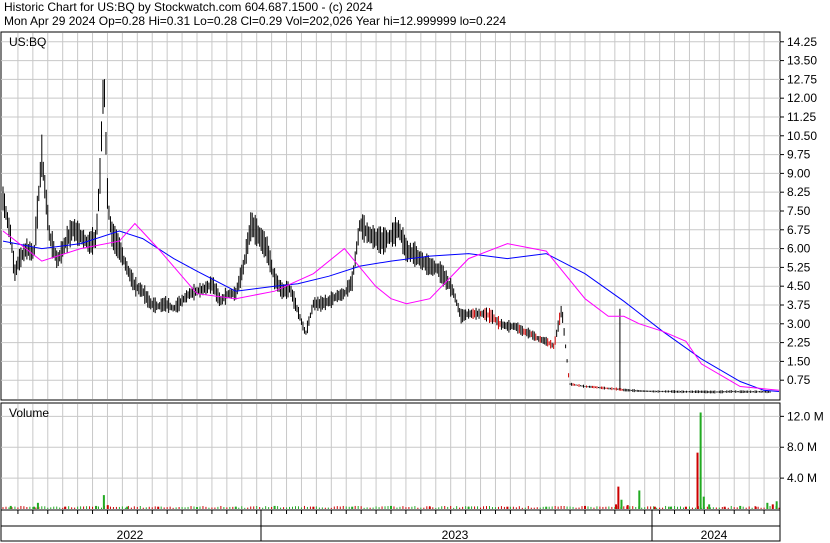 The image size is (830, 543). What do you see at coordinates (799, 305) in the screenshot?
I see `price-tick-label: 3.75` at bounding box center [799, 305].